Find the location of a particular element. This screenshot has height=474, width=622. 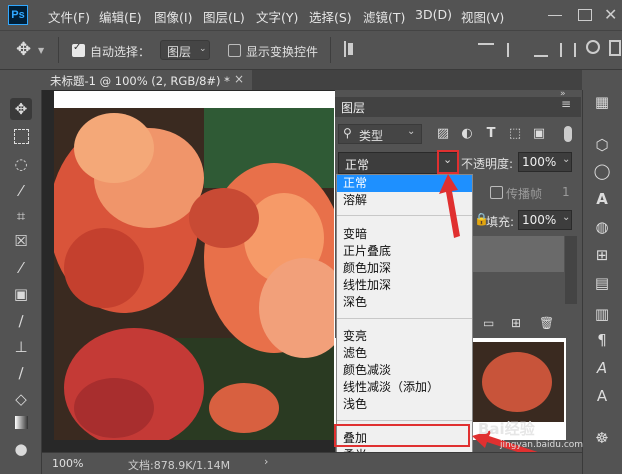

pixel-filter-icon: ▨ is located at coordinates (443, 134).